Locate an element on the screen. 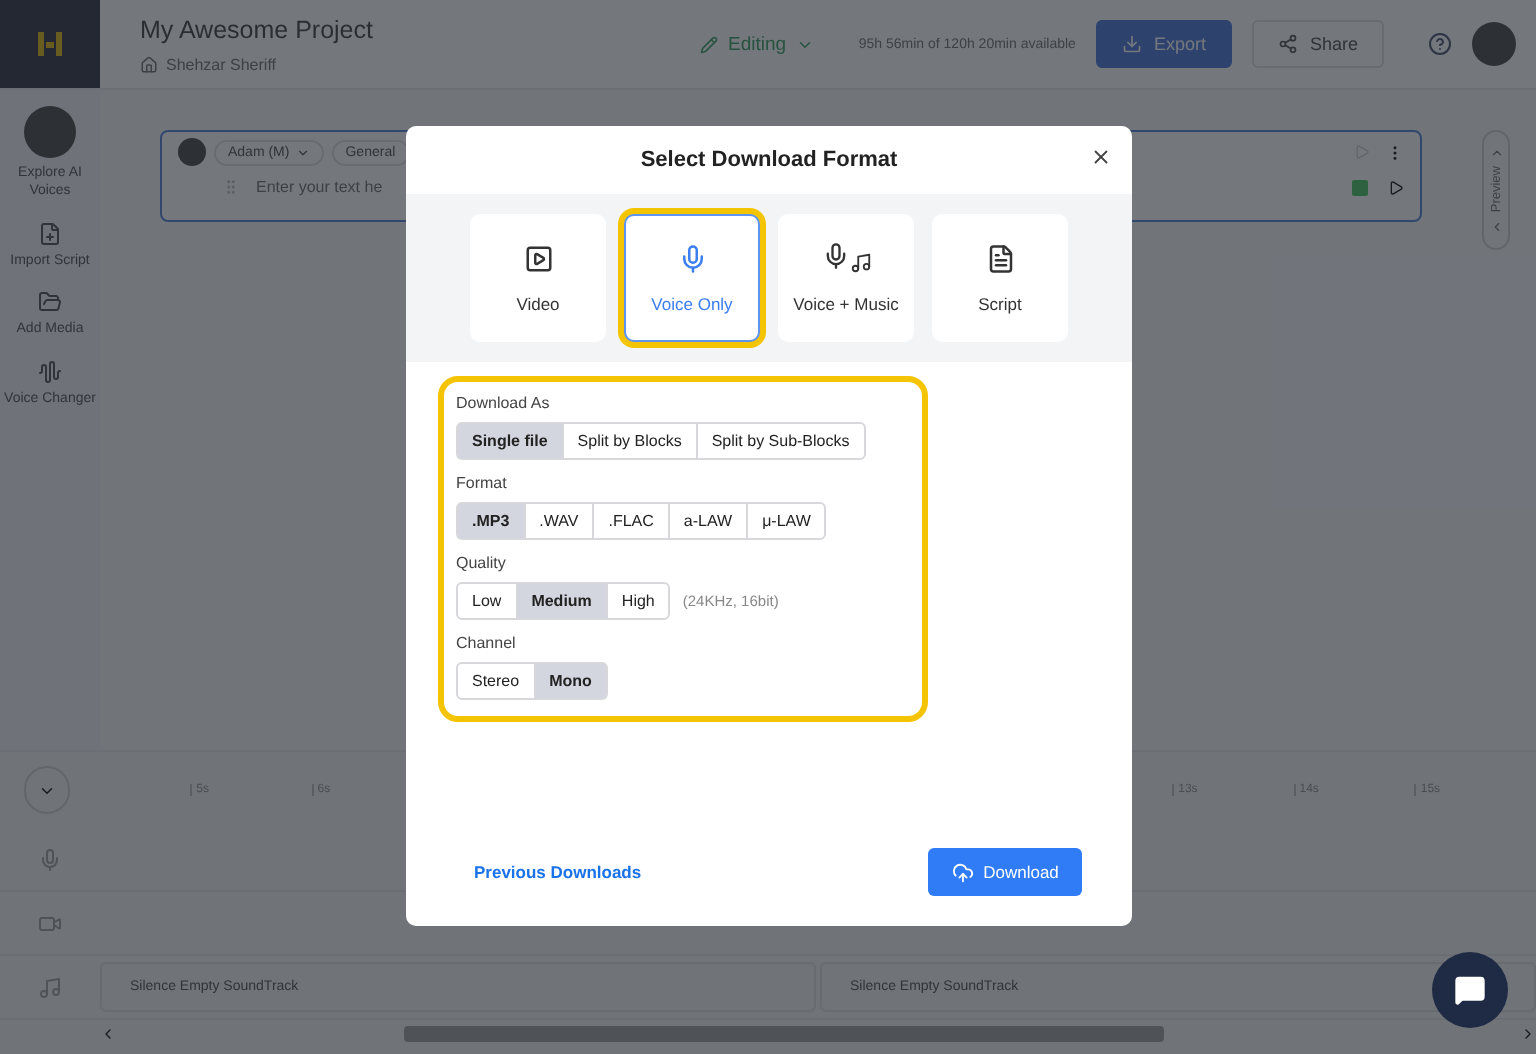  option-choice: Mono is located at coordinates (570, 681).